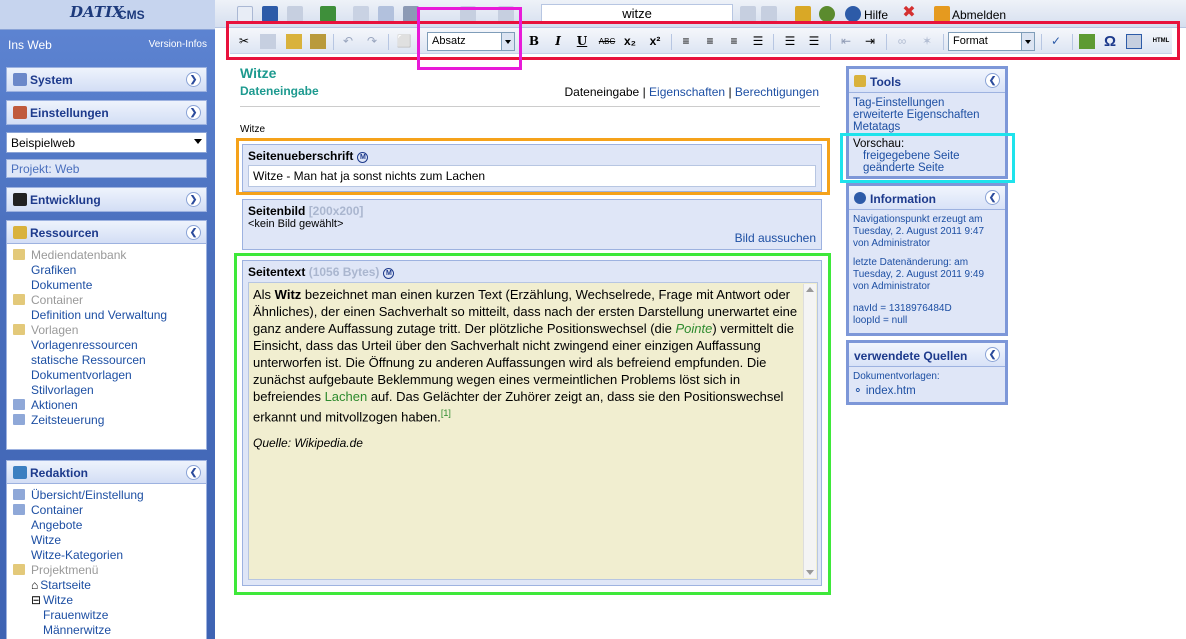 The height and width of the screenshot is (639, 1186). What do you see at coordinates (346, 396) in the screenshot?
I see `lachen-link: Lachen` at bounding box center [346, 396].